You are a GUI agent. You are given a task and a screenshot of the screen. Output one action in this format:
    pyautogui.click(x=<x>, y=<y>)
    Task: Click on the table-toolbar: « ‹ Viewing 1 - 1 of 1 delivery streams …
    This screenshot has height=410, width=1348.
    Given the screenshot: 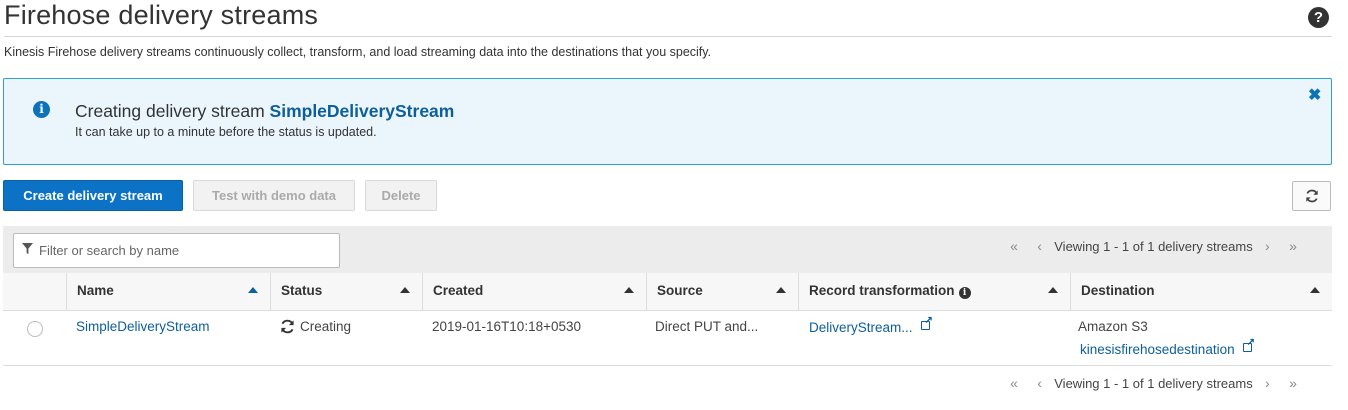 What is the action you would take?
    pyautogui.click(x=667, y=249)
    